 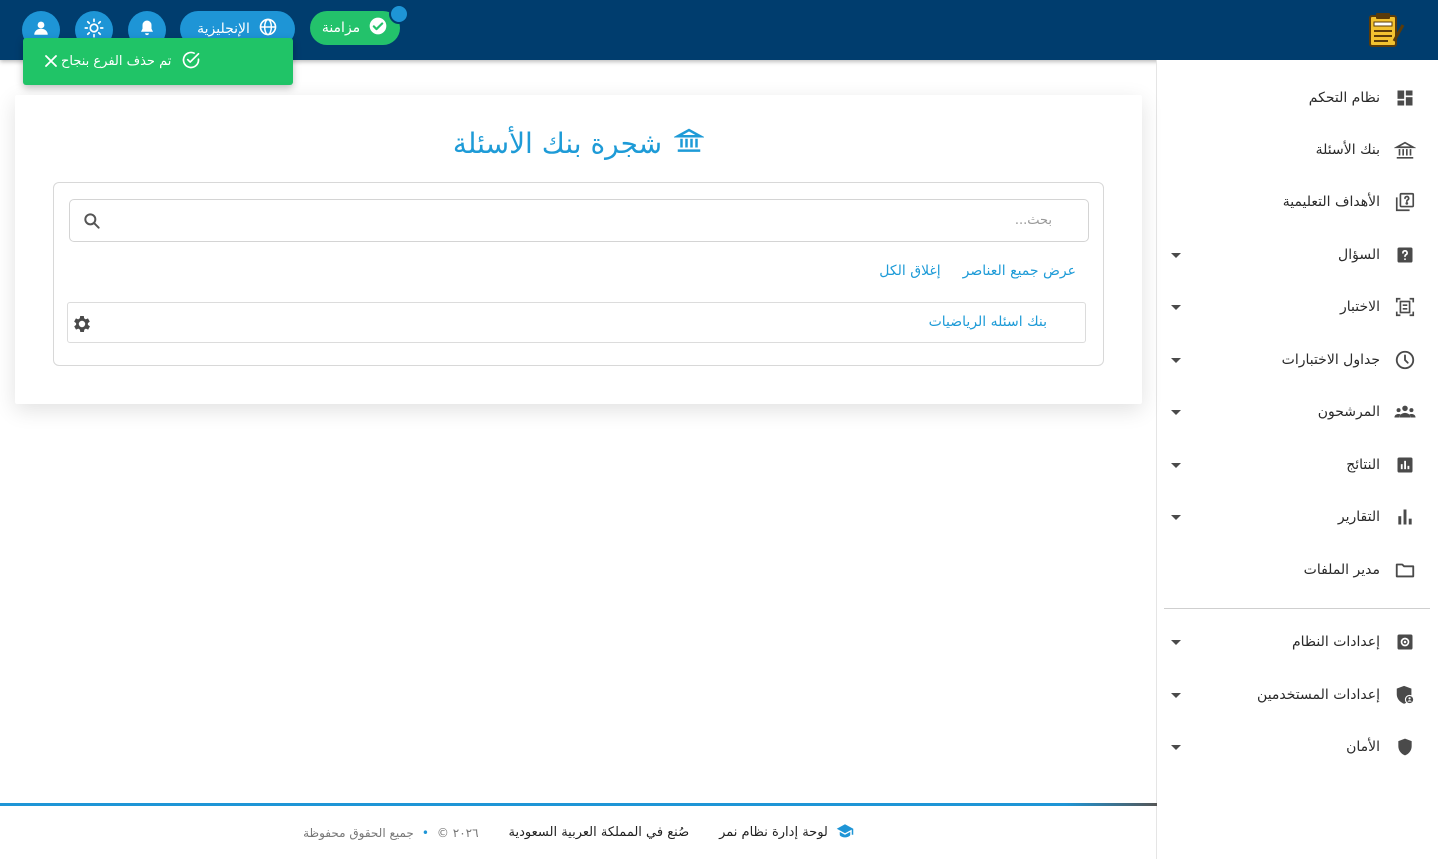 I want to click on sync-status-dot, so click(x=399, y=14).